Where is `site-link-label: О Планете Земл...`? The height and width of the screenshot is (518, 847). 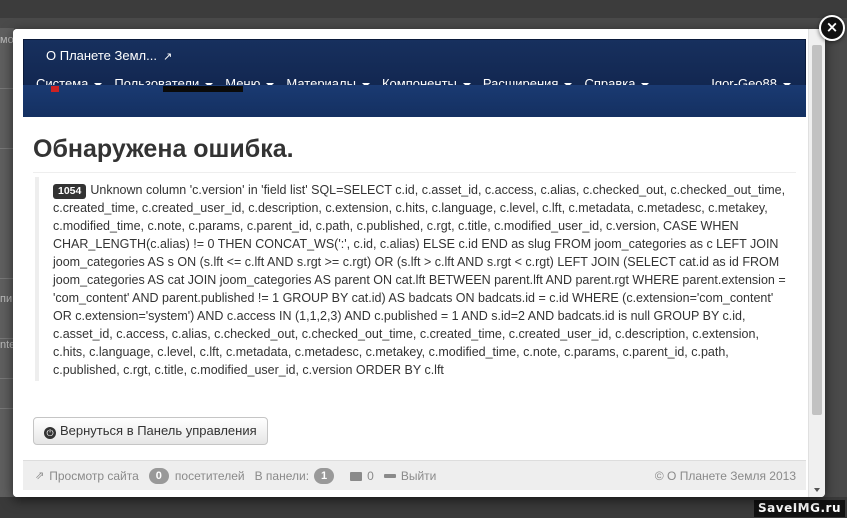 site-link-label: О Планете Земл... is located at coordinates (101, 55).